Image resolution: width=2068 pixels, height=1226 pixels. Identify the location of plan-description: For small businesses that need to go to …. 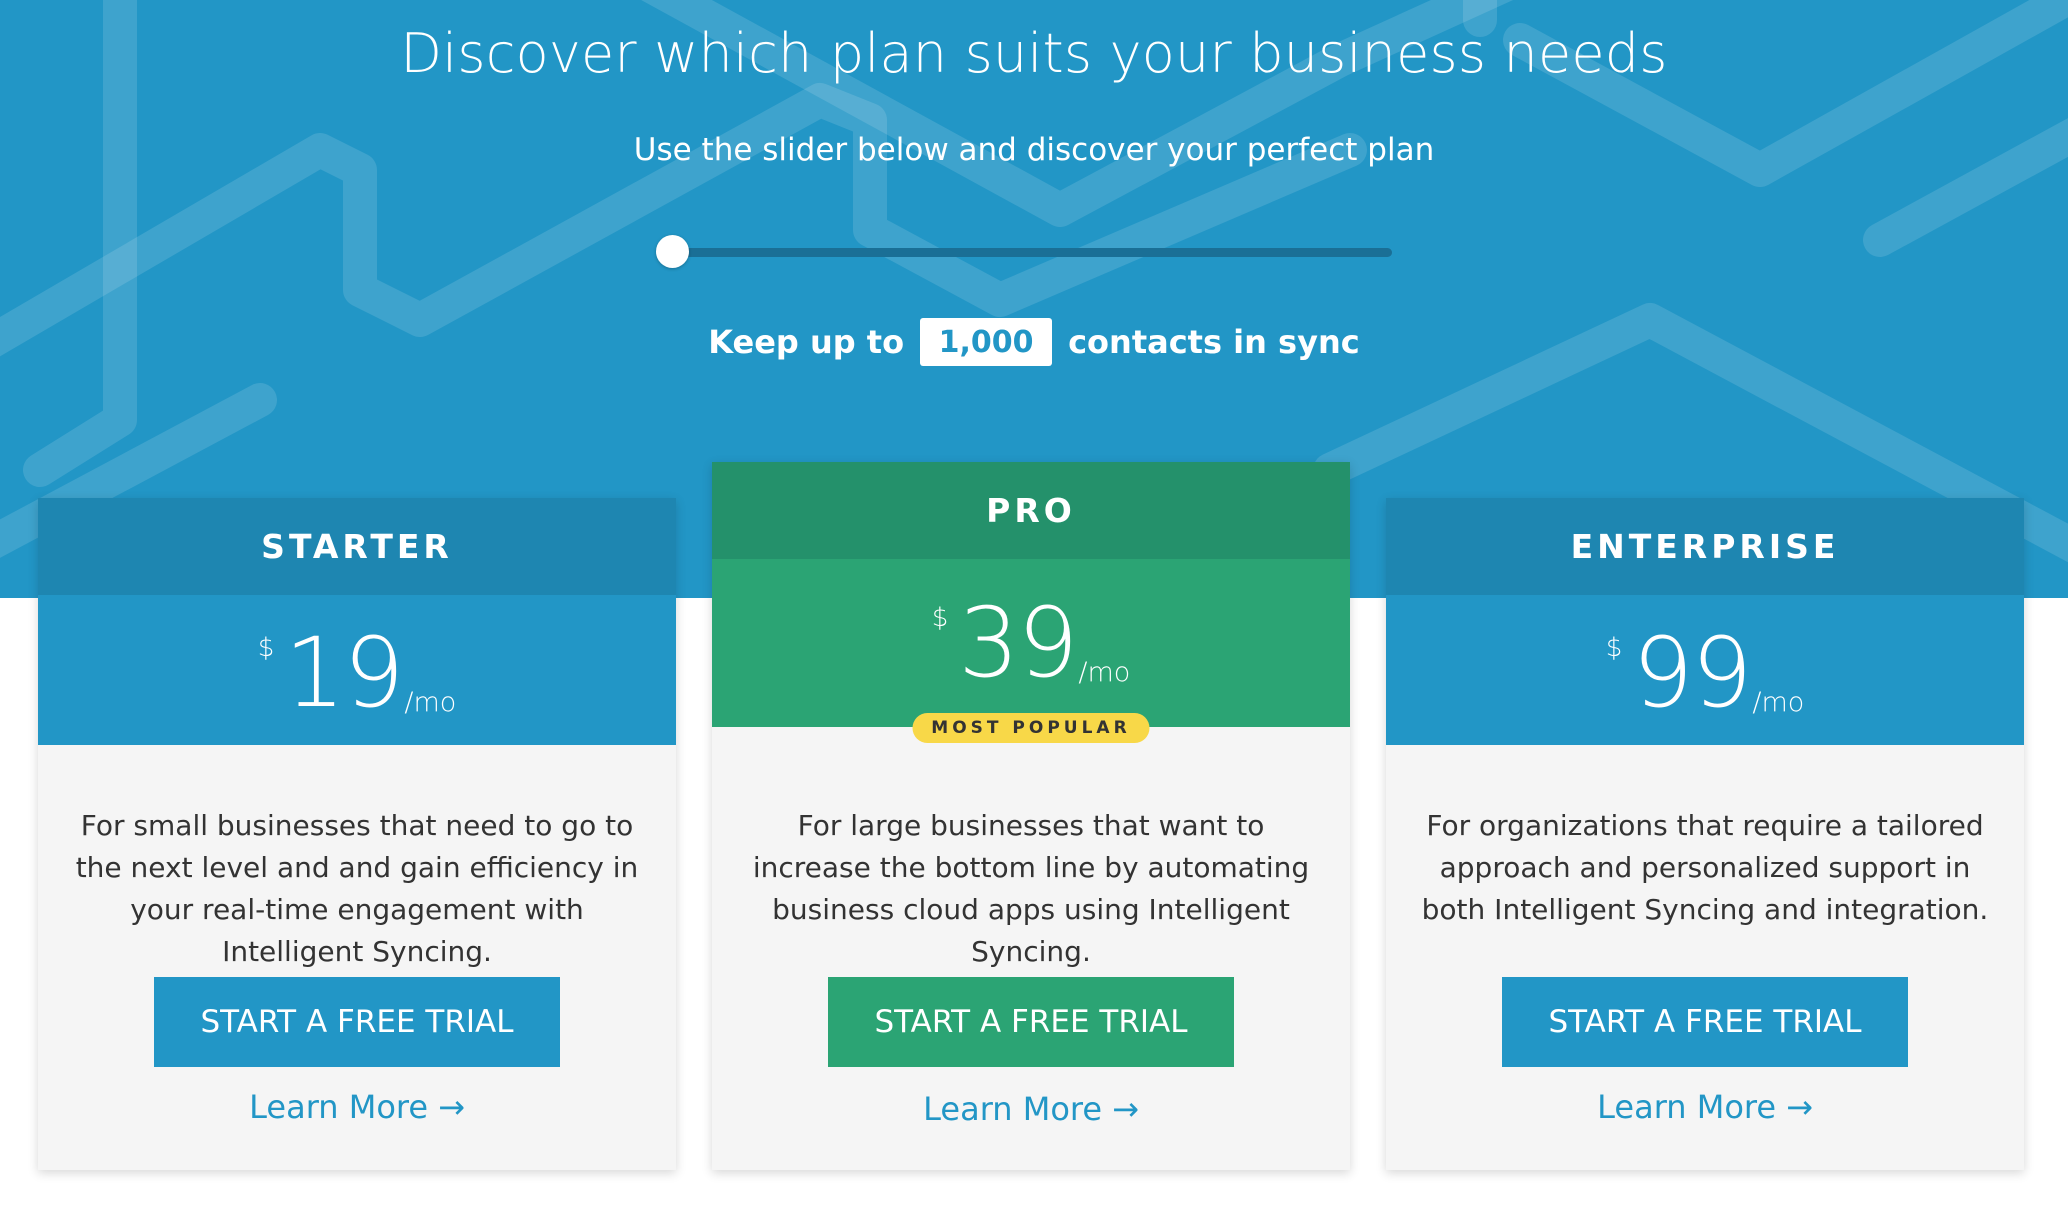
(357, 888).